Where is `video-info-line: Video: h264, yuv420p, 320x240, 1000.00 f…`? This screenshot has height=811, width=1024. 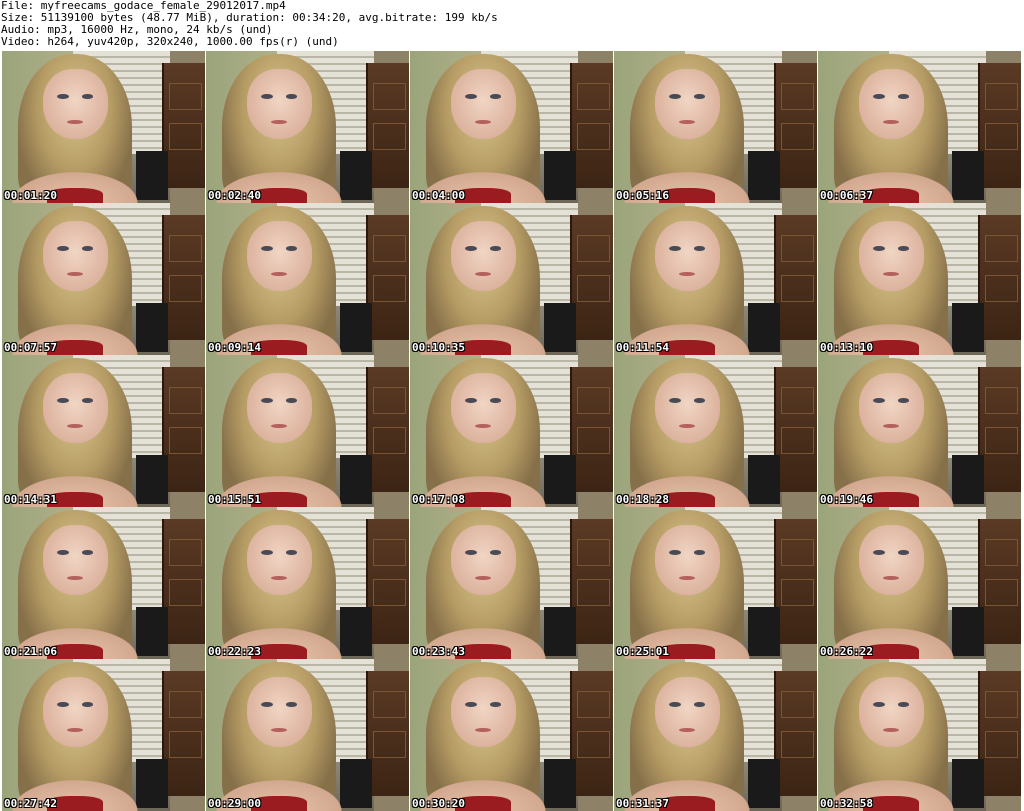
video-info-line: Video: h264, yuv420p, 320x240, 1000.00 f… is located at coordinates (170, 41).